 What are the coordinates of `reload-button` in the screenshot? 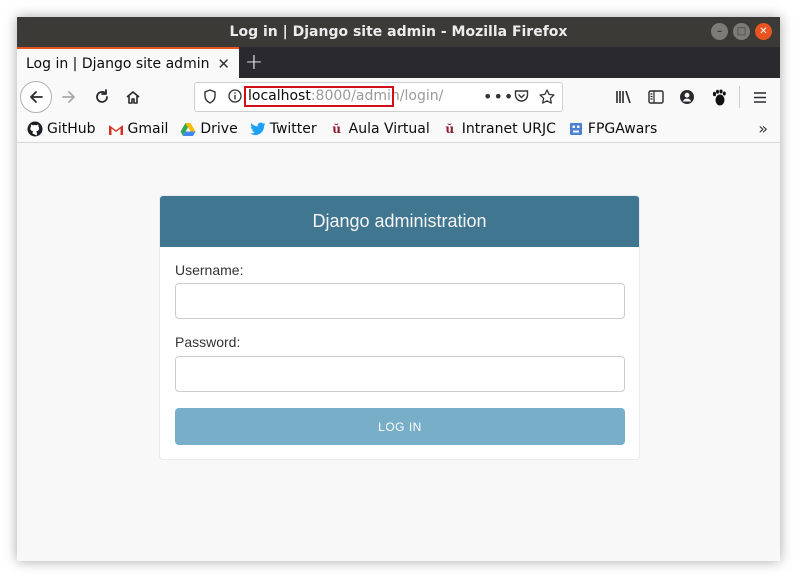 It's located at (102, 97).